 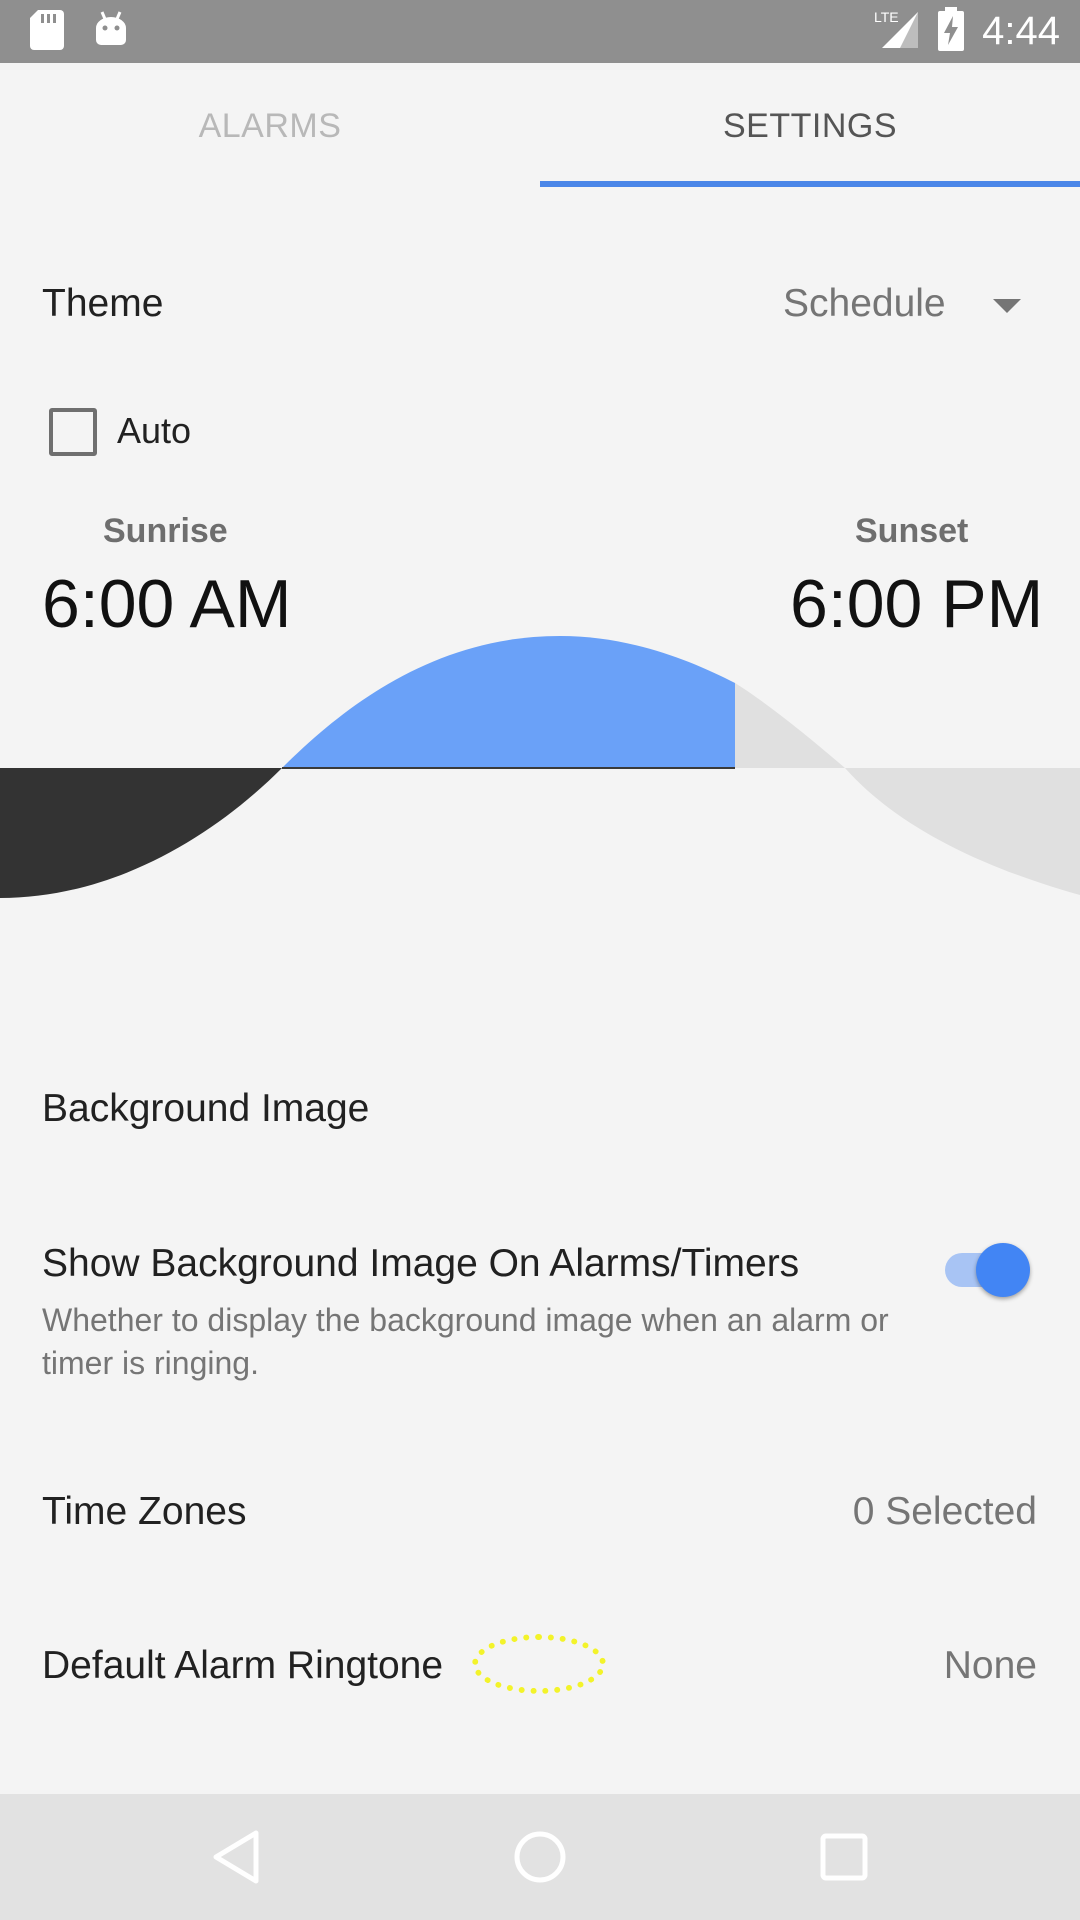 I want to click on day-night-curve, so click(x=540, y=767).